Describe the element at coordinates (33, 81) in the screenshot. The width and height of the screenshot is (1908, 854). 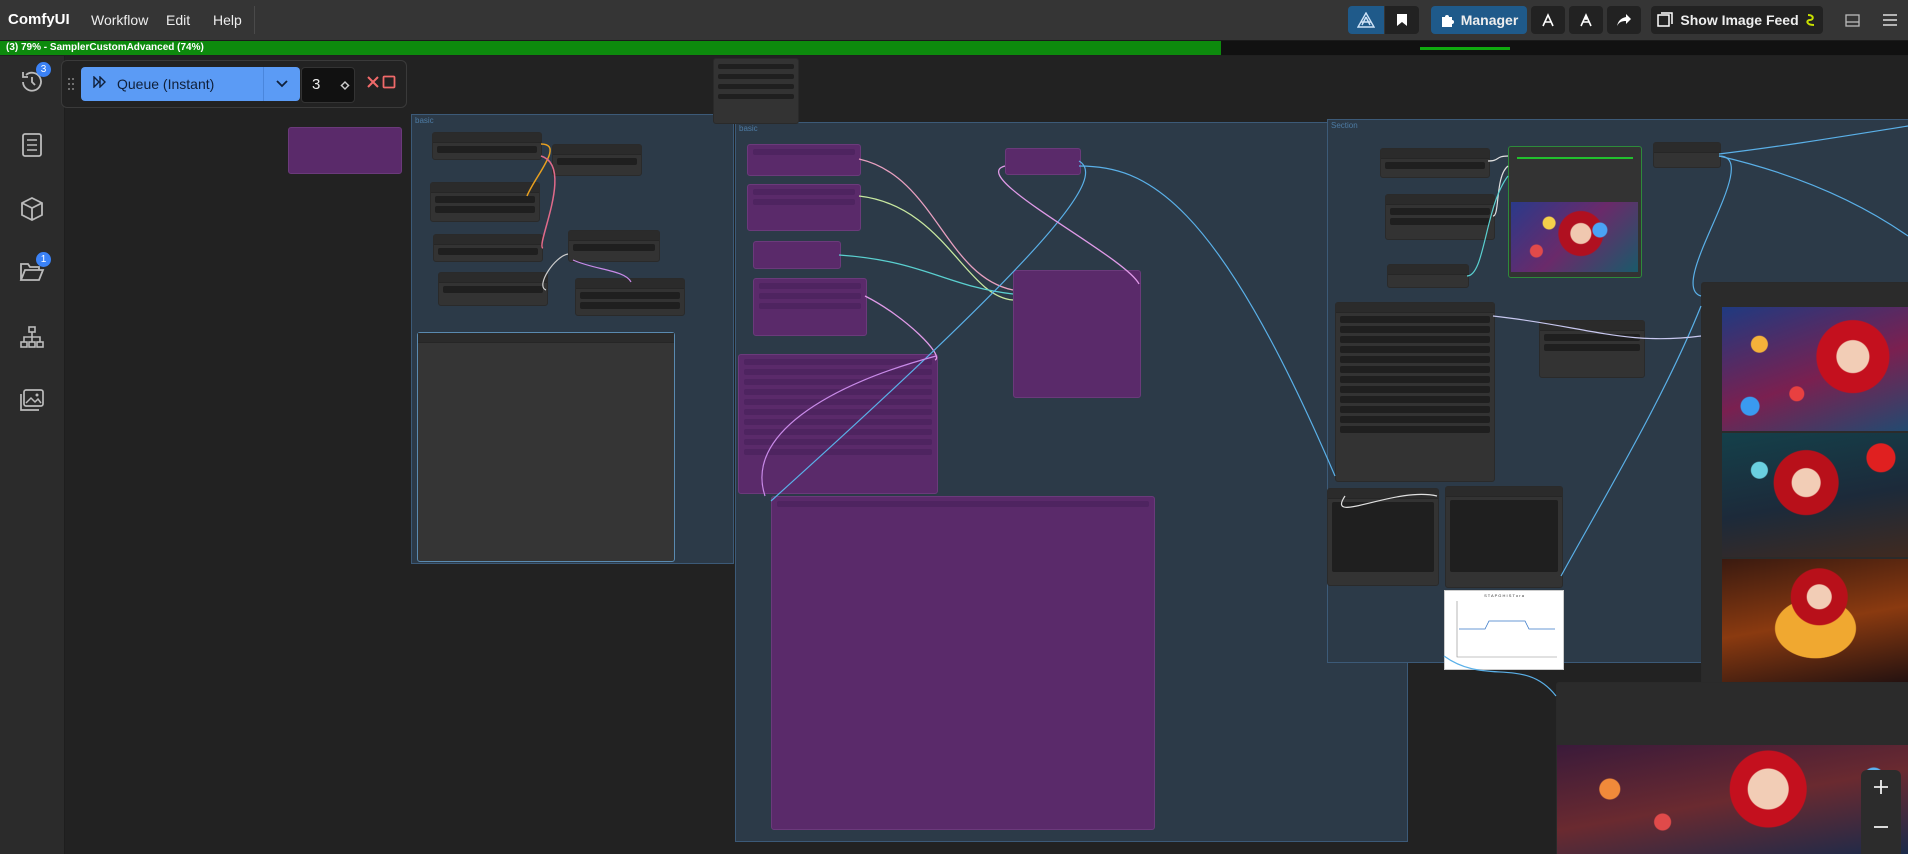
I see `sidebar-item-queue-history: 3` at that location.